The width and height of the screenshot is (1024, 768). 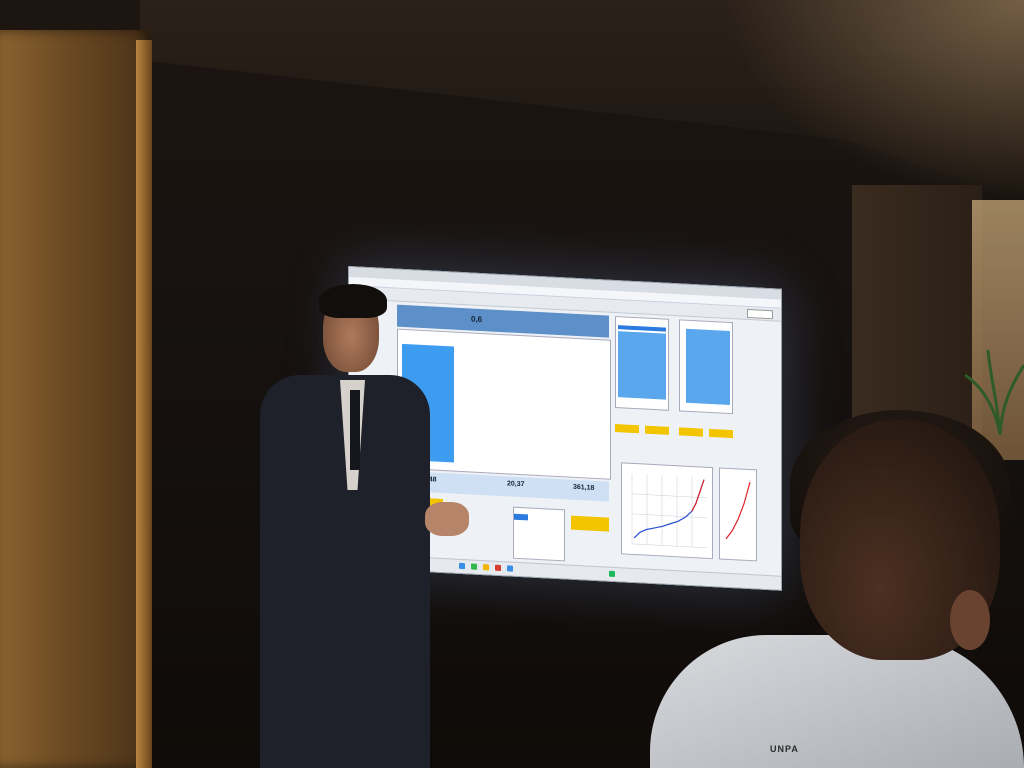 What do you see at coordinates (477, 319) in the screenshot?
I see `header-value: 0,6` at bounding box center [477, 319].